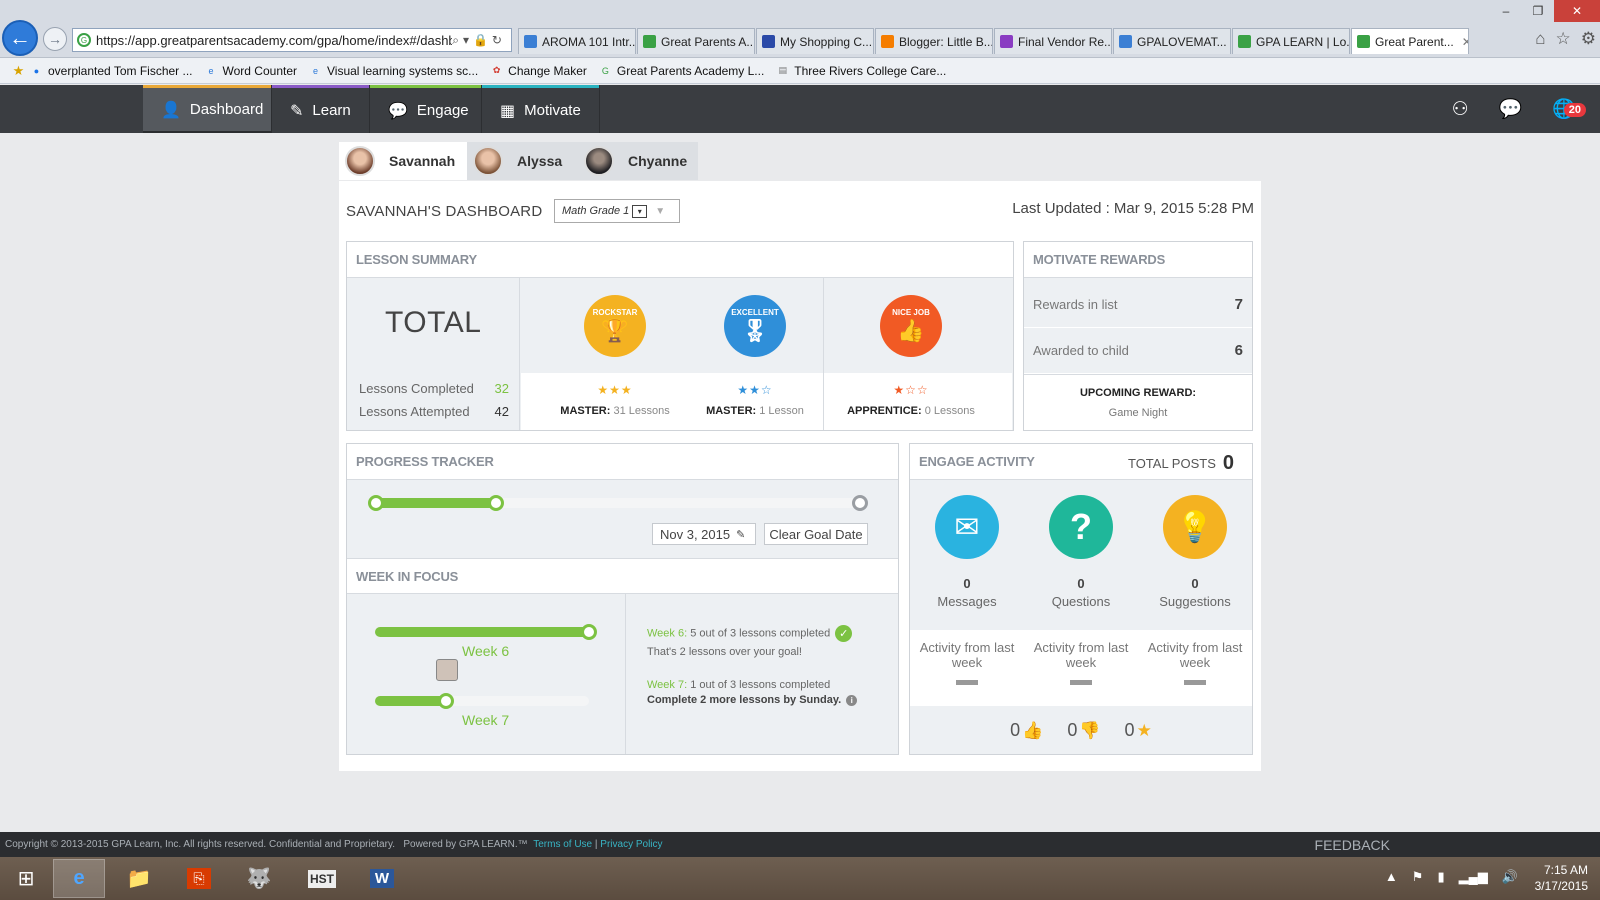 The image size is (1600, 900). I want to click on progress-tracker-body: Nov 3, 2015 ✎ Clear Goal Date, so click(622, 519).